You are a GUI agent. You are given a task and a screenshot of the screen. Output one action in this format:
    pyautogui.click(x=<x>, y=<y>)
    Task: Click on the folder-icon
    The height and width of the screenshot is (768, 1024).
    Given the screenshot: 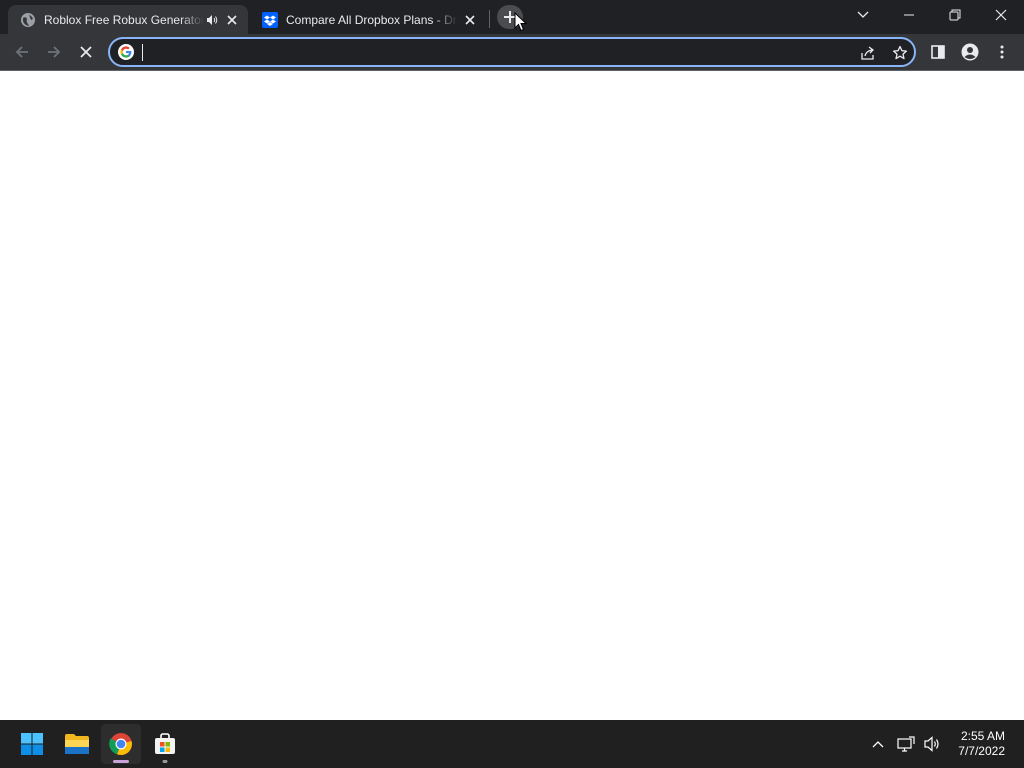 What is the action you would take?
    pyautogui.click(x=77, y=744)
    